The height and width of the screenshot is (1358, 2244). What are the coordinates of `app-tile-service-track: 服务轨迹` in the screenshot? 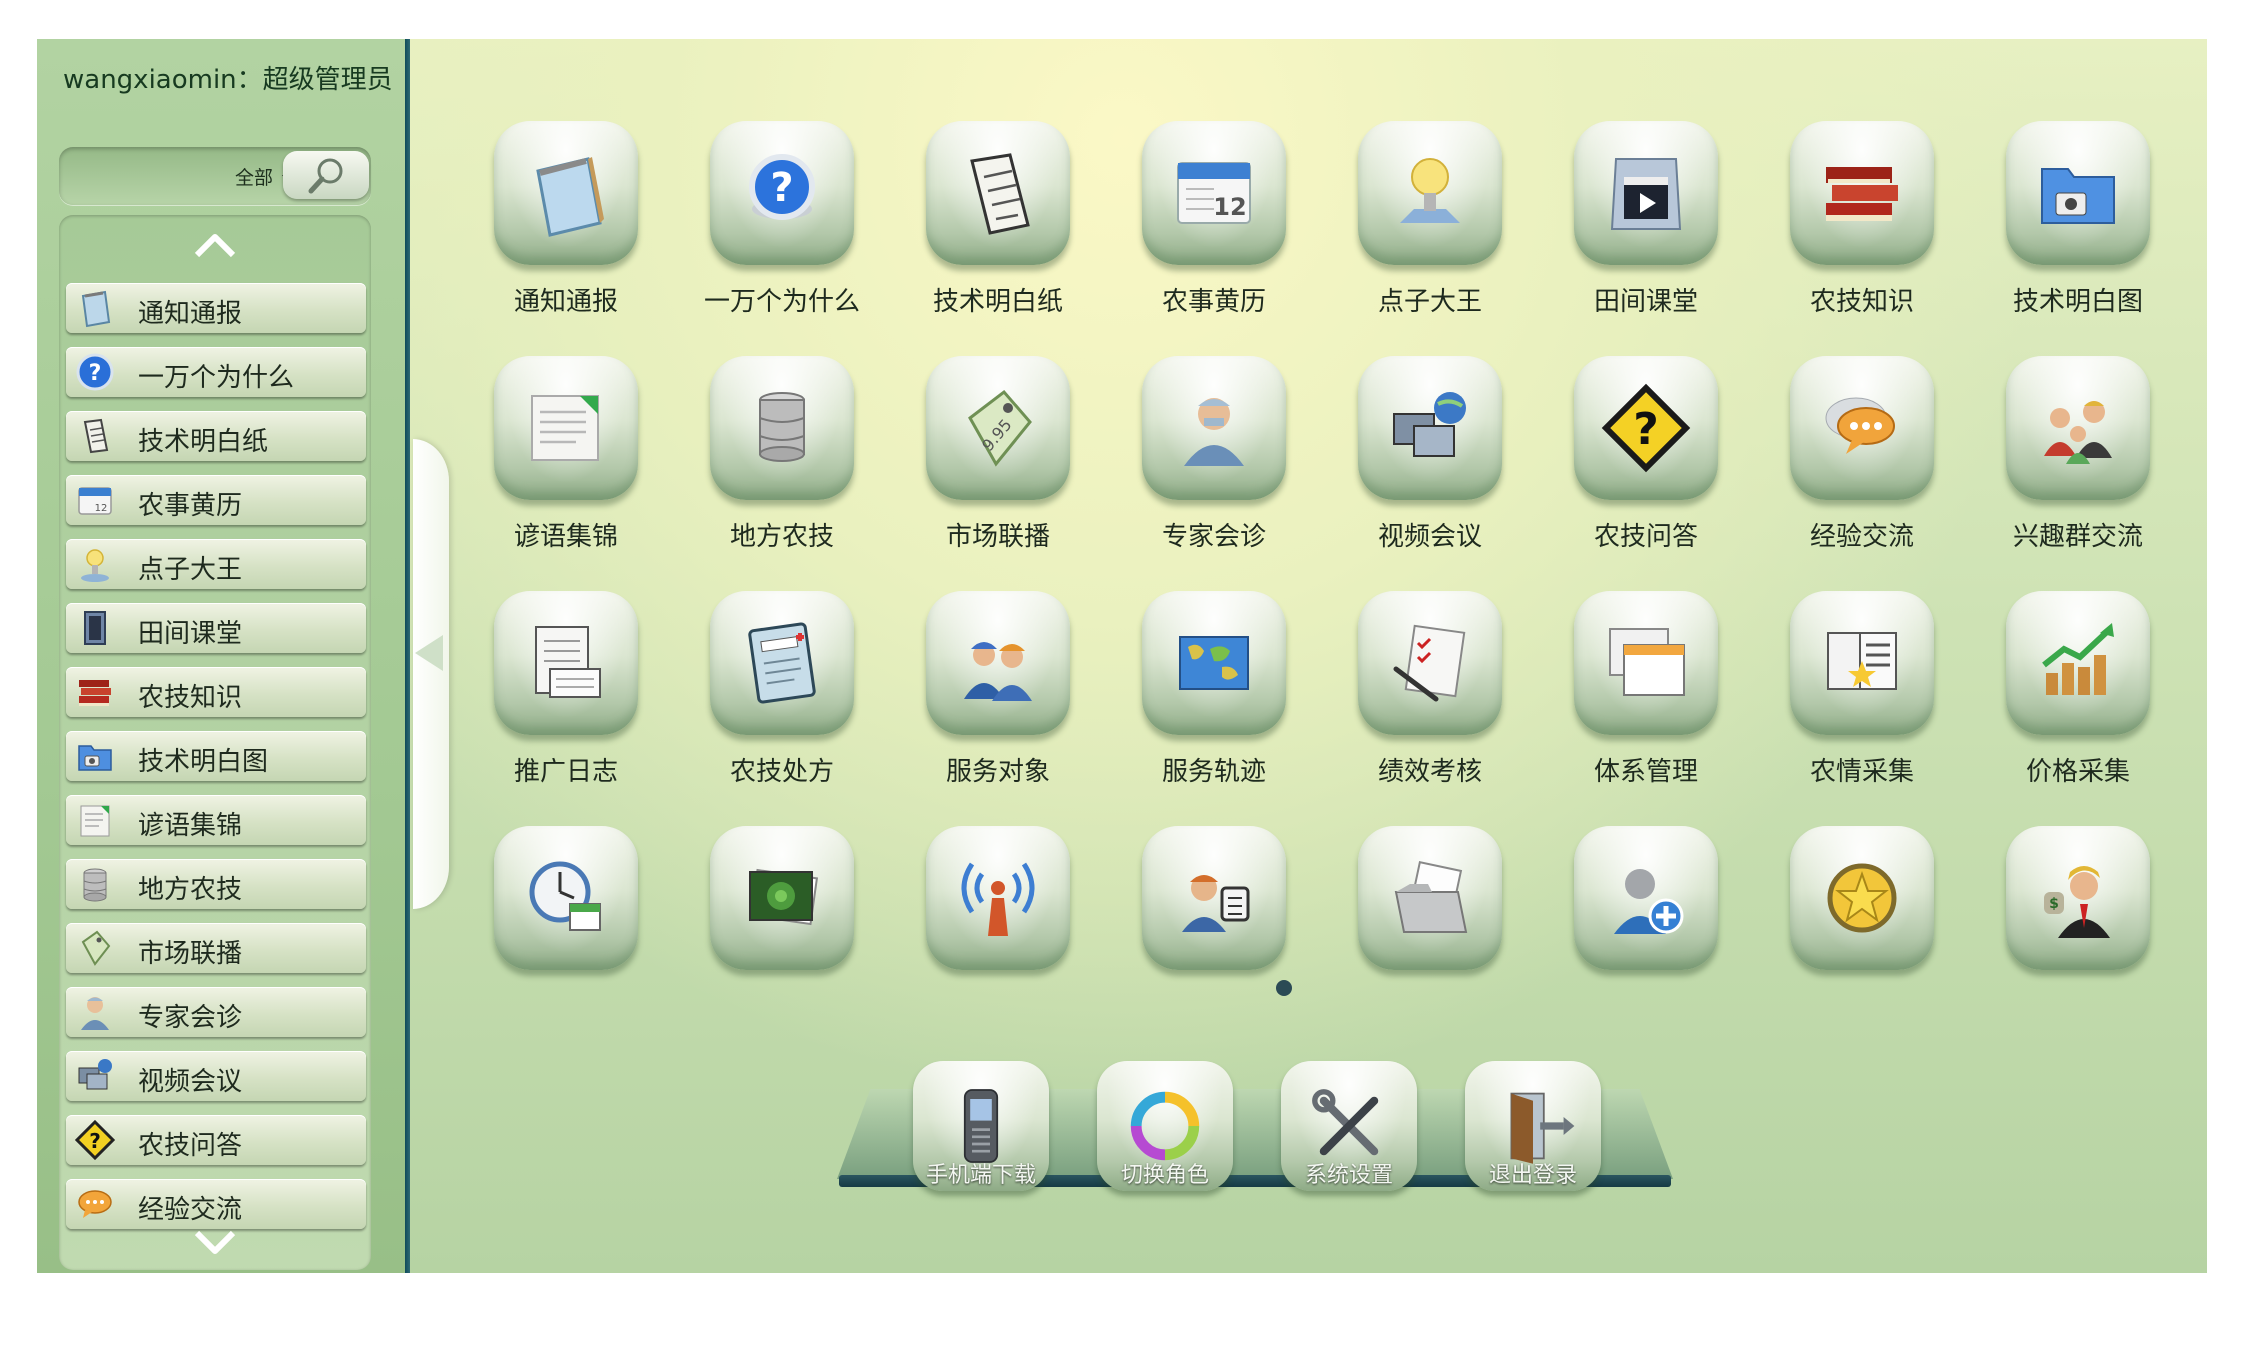 It's located at (1210, 691).